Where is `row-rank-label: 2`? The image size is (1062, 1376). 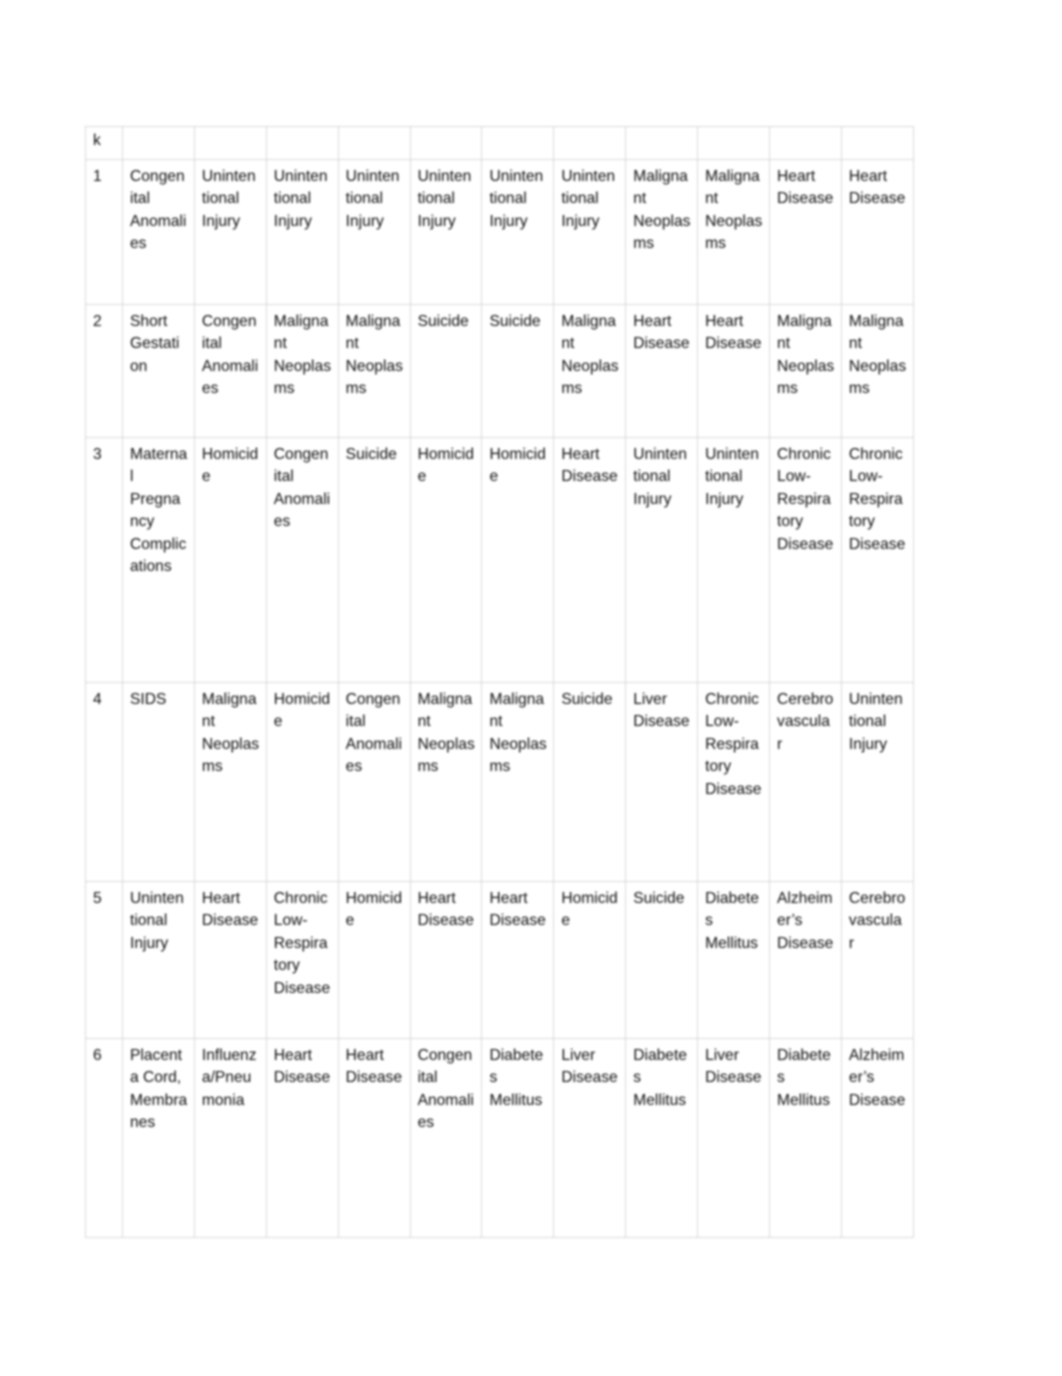
row-rank-label: 2 is located at coordinates (104, 371).